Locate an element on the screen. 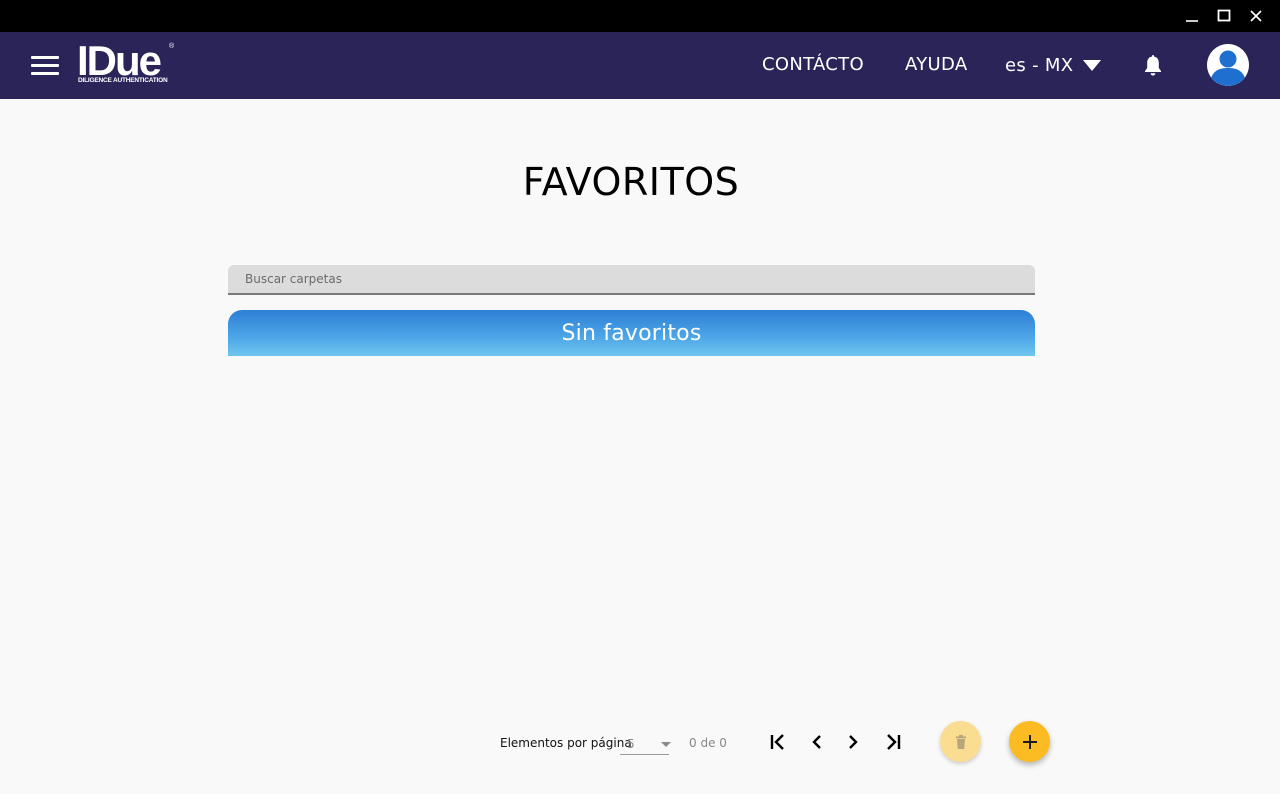 This screenshot has height=794, width=1280. empty-favorites-message: Sin favoritos is located at coordinates (631, 333).